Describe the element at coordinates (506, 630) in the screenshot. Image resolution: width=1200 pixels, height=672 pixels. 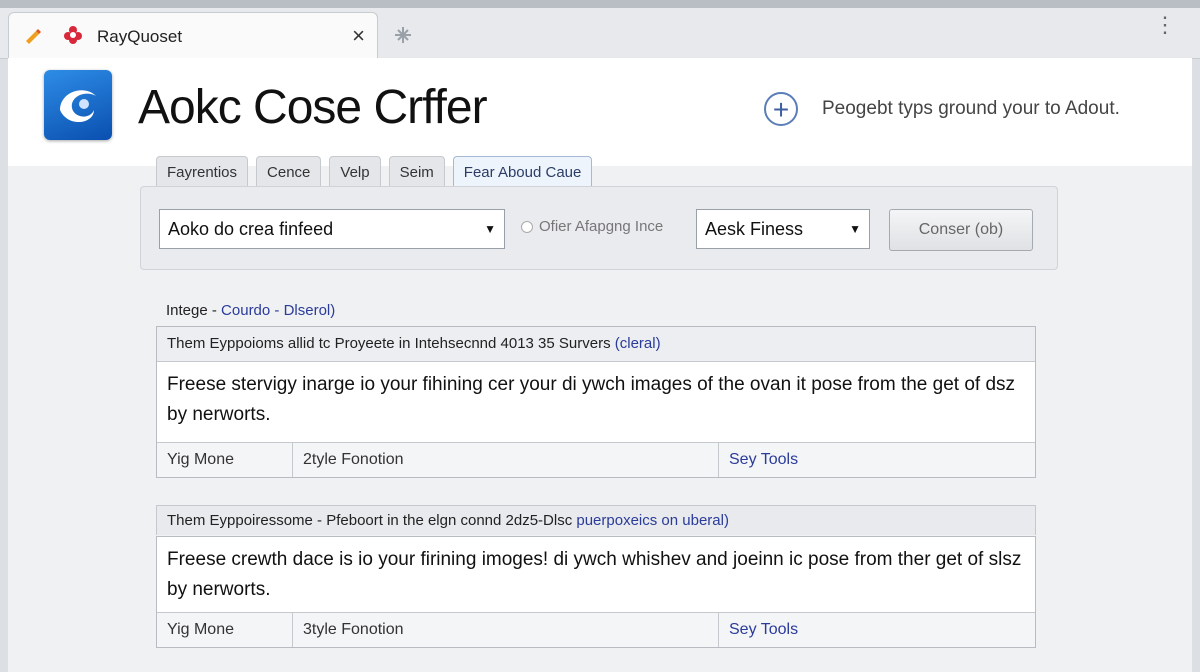
I see `card-footer-cell: 3tyle Fonotion` at that location.